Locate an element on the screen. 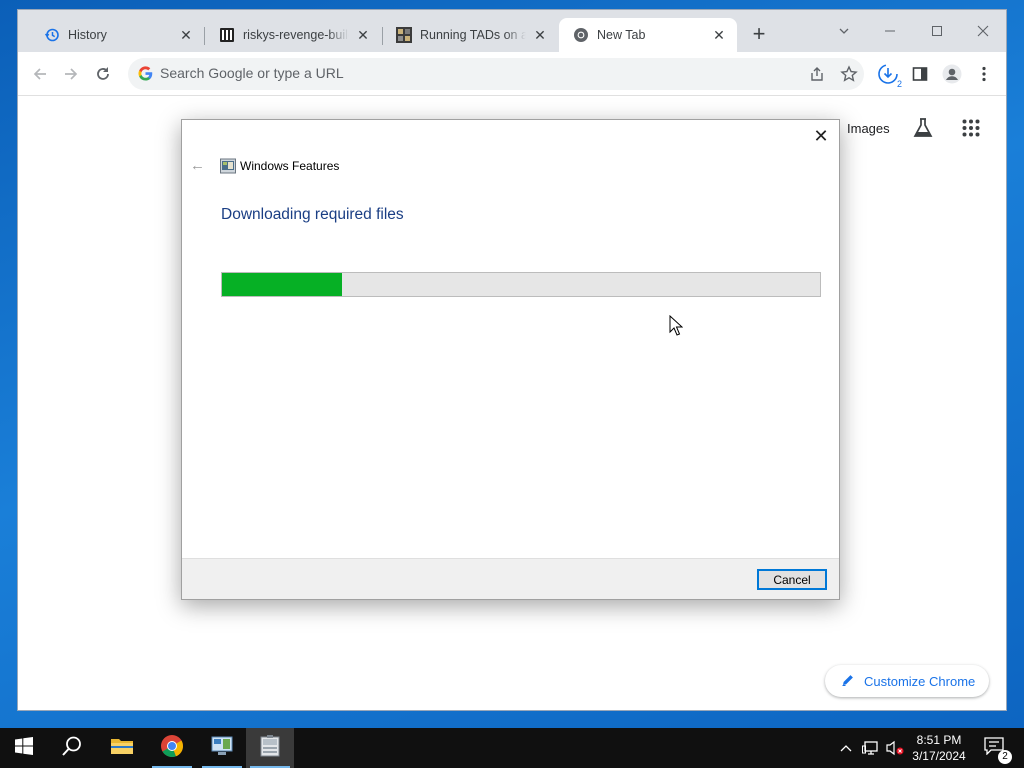  omnibox: Search Google or type a URL is located at coordinates (496, 74).